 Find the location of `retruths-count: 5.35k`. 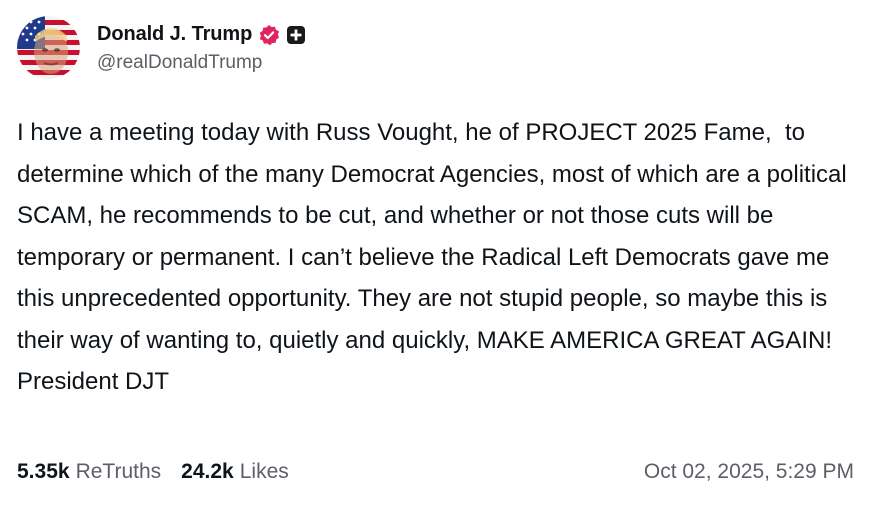

retruths-count: 5.35k is located at coordinates (43, 471).